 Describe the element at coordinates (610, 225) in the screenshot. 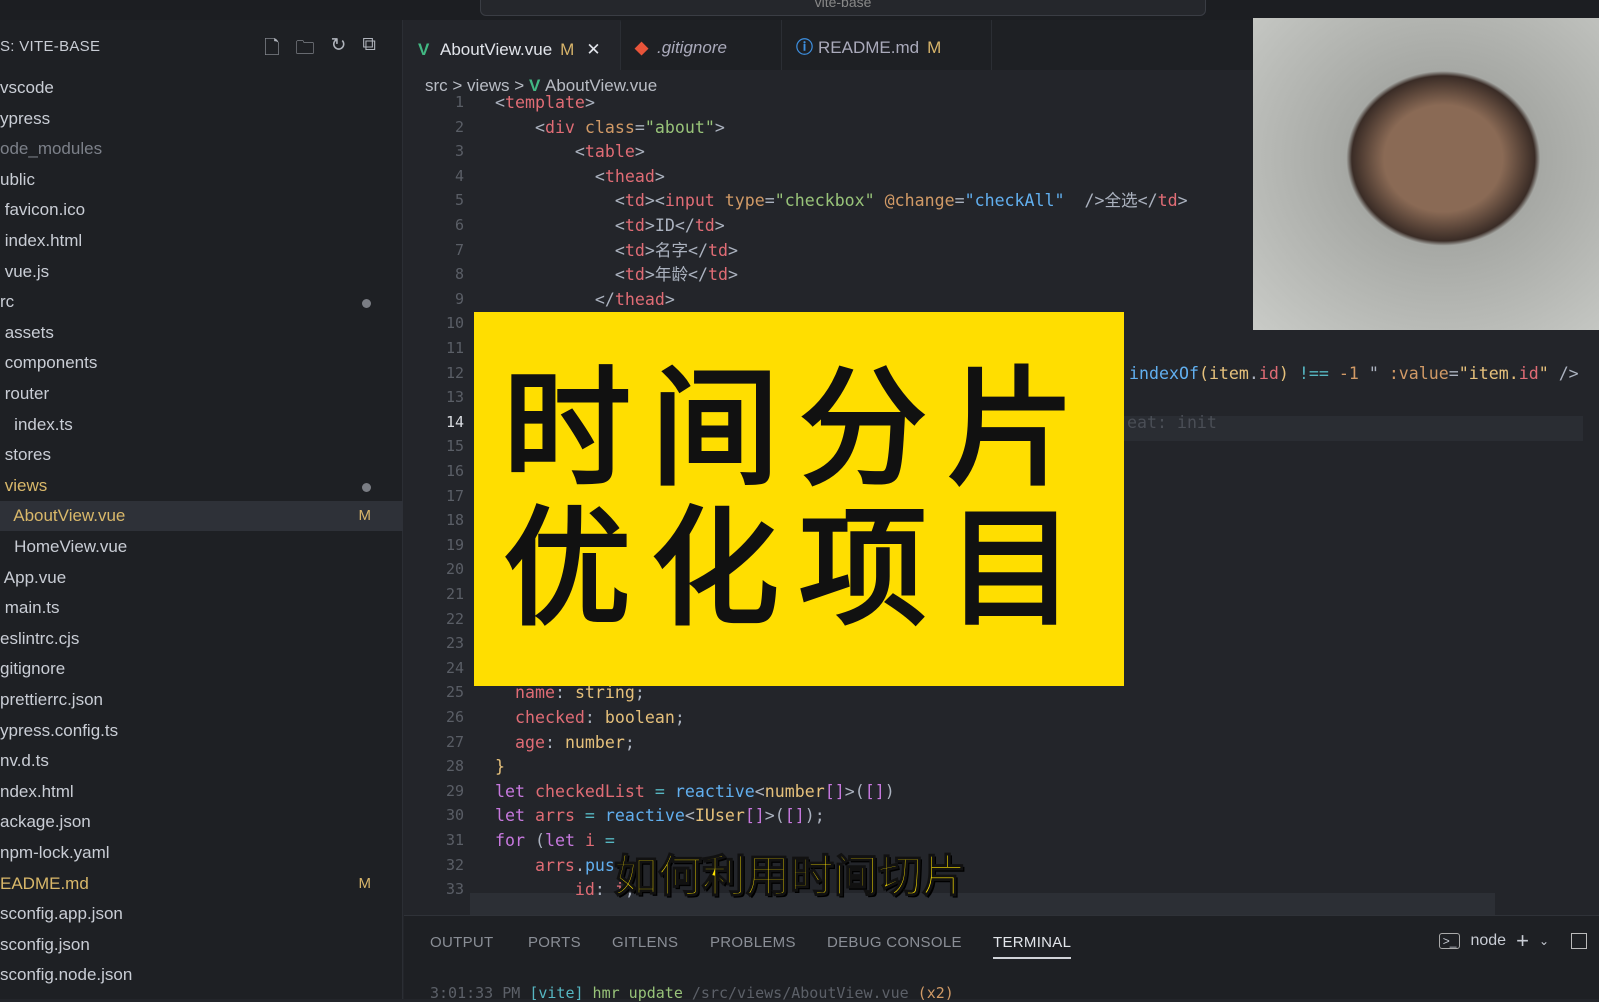

I see `code-line: <td>ID</td>` at that location.